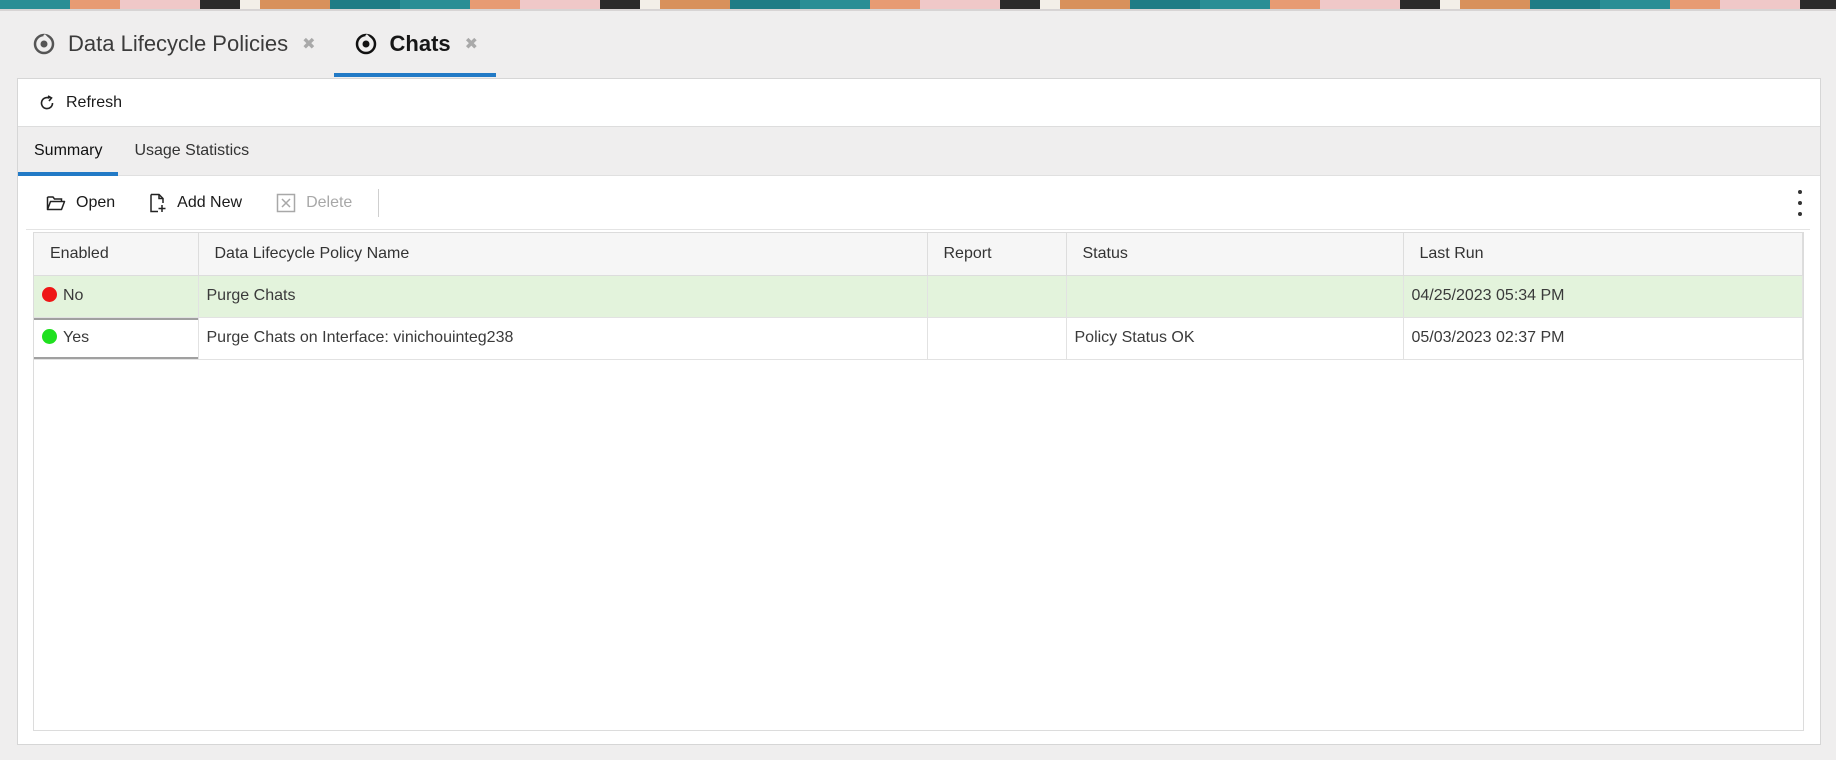 This screenshot has height=760, width=1836. What do you see at coordinates (94, 102) in the screenshot?
I see `refresh-label: Refresh` at bounding box center [94, 102].